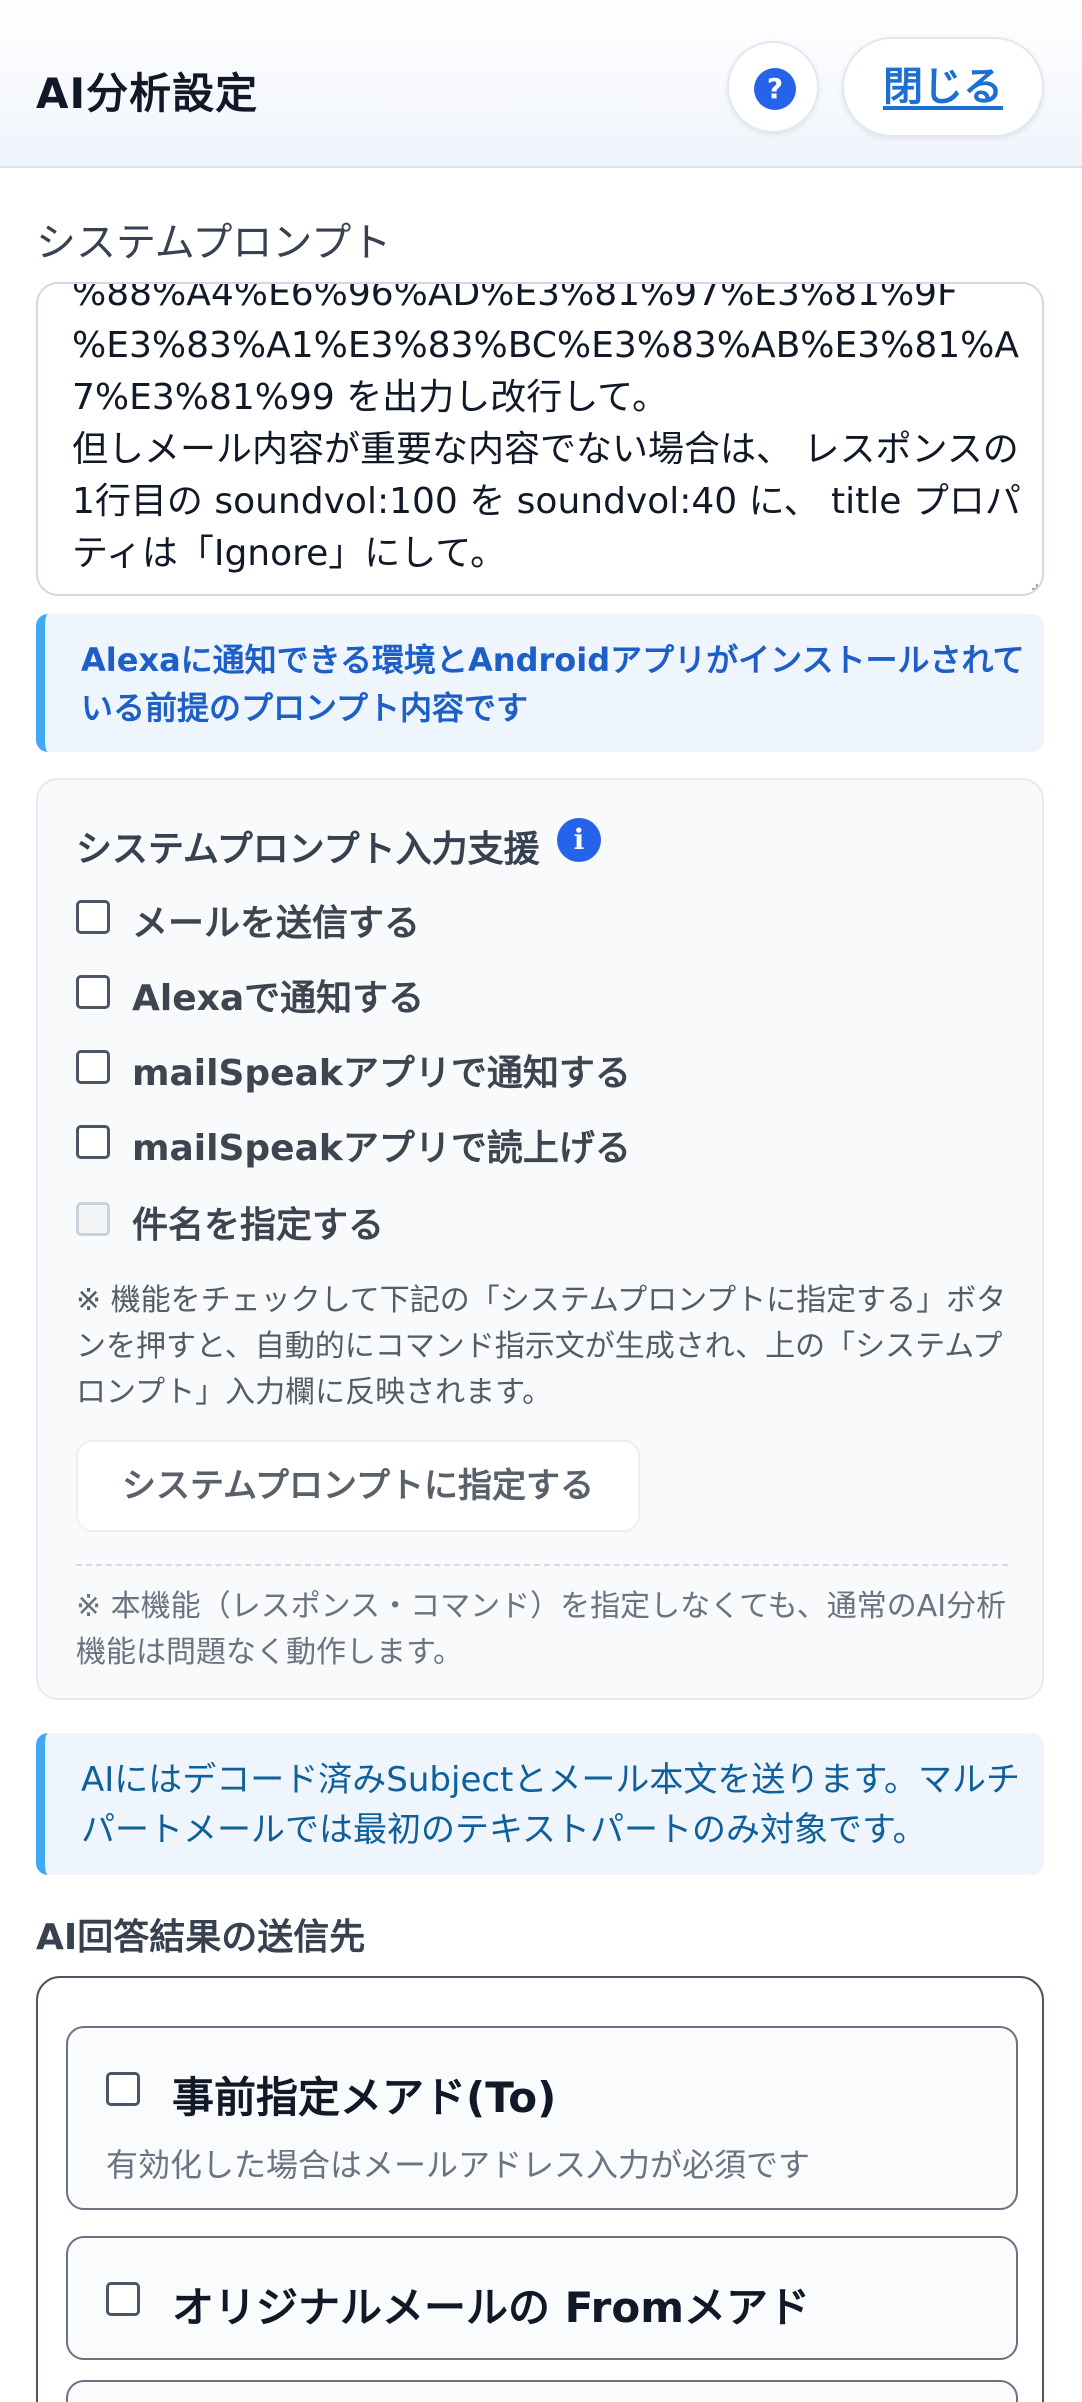  What do you see at coordinates (147, 93) in the screenshot?
I see `page-title: AI分析設定` at bounding box center [147, 93].